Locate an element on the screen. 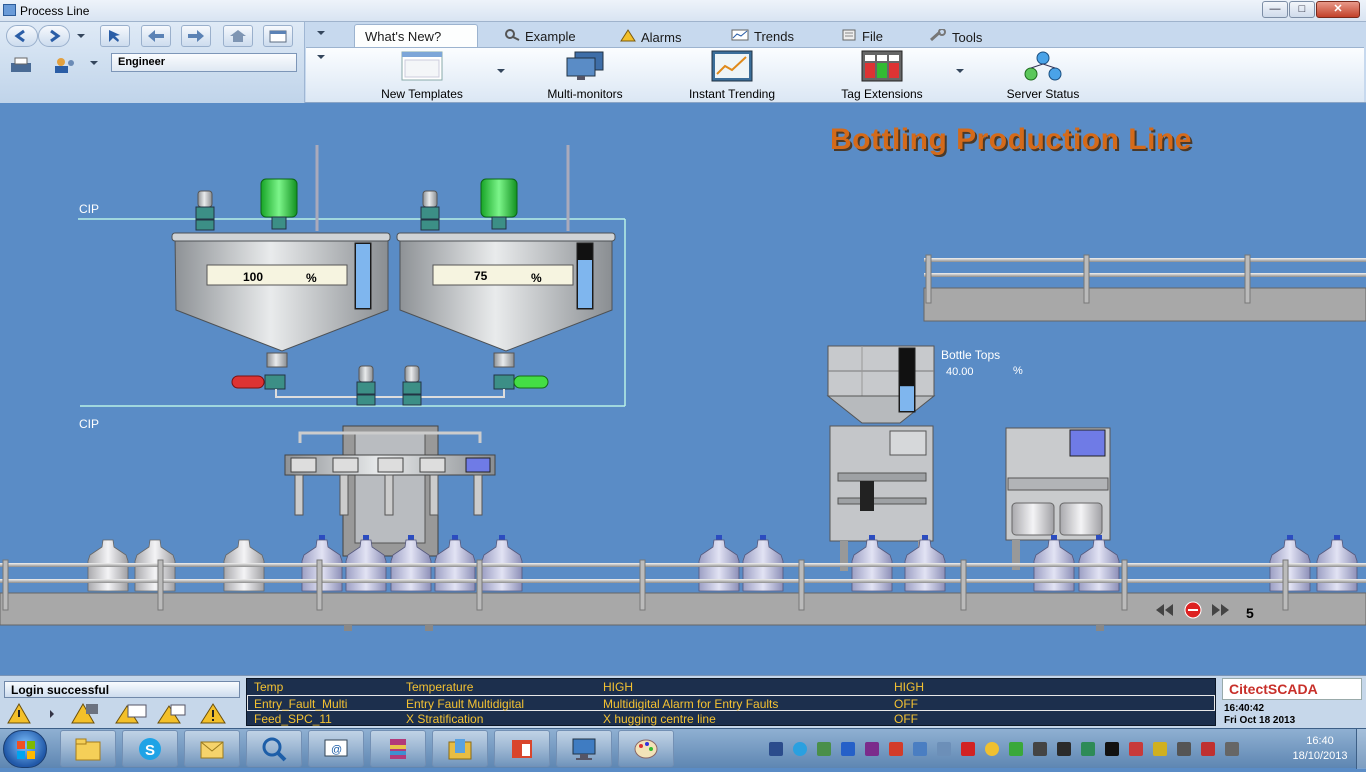  history-dropdown-icon is located at coordinates (81, 36).